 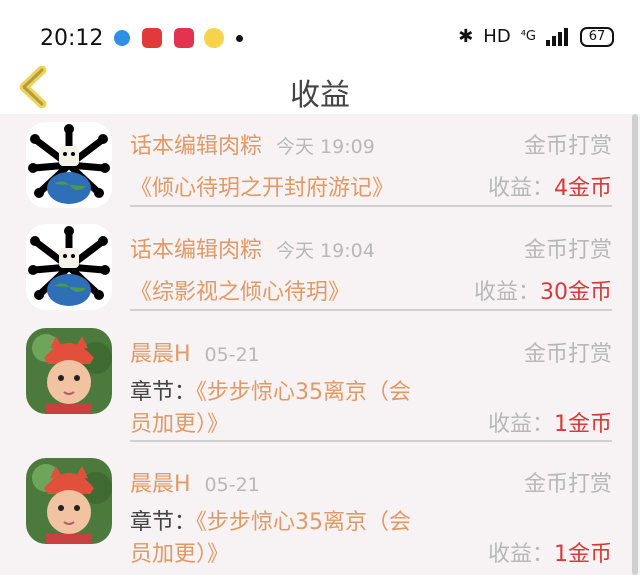 I want to click on signal-icon, so click(x=557, y=36).